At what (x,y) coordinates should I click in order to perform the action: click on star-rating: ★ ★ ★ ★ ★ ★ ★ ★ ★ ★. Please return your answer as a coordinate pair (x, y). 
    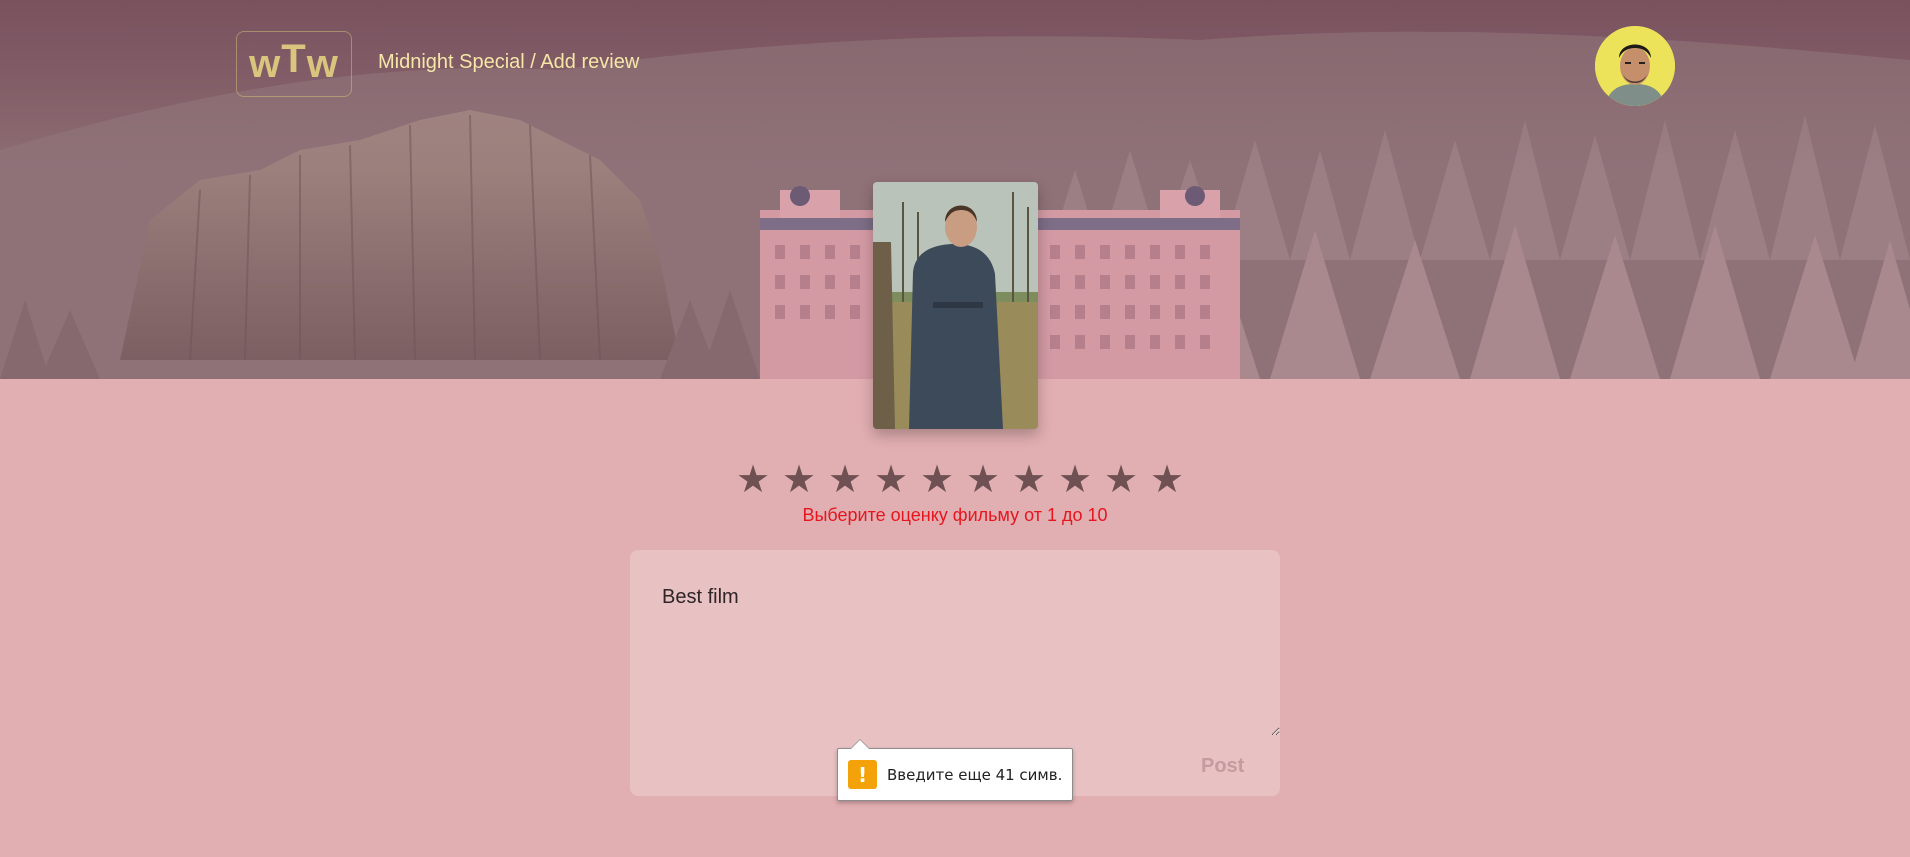
    Looking at the image, I should click on (960, 481).